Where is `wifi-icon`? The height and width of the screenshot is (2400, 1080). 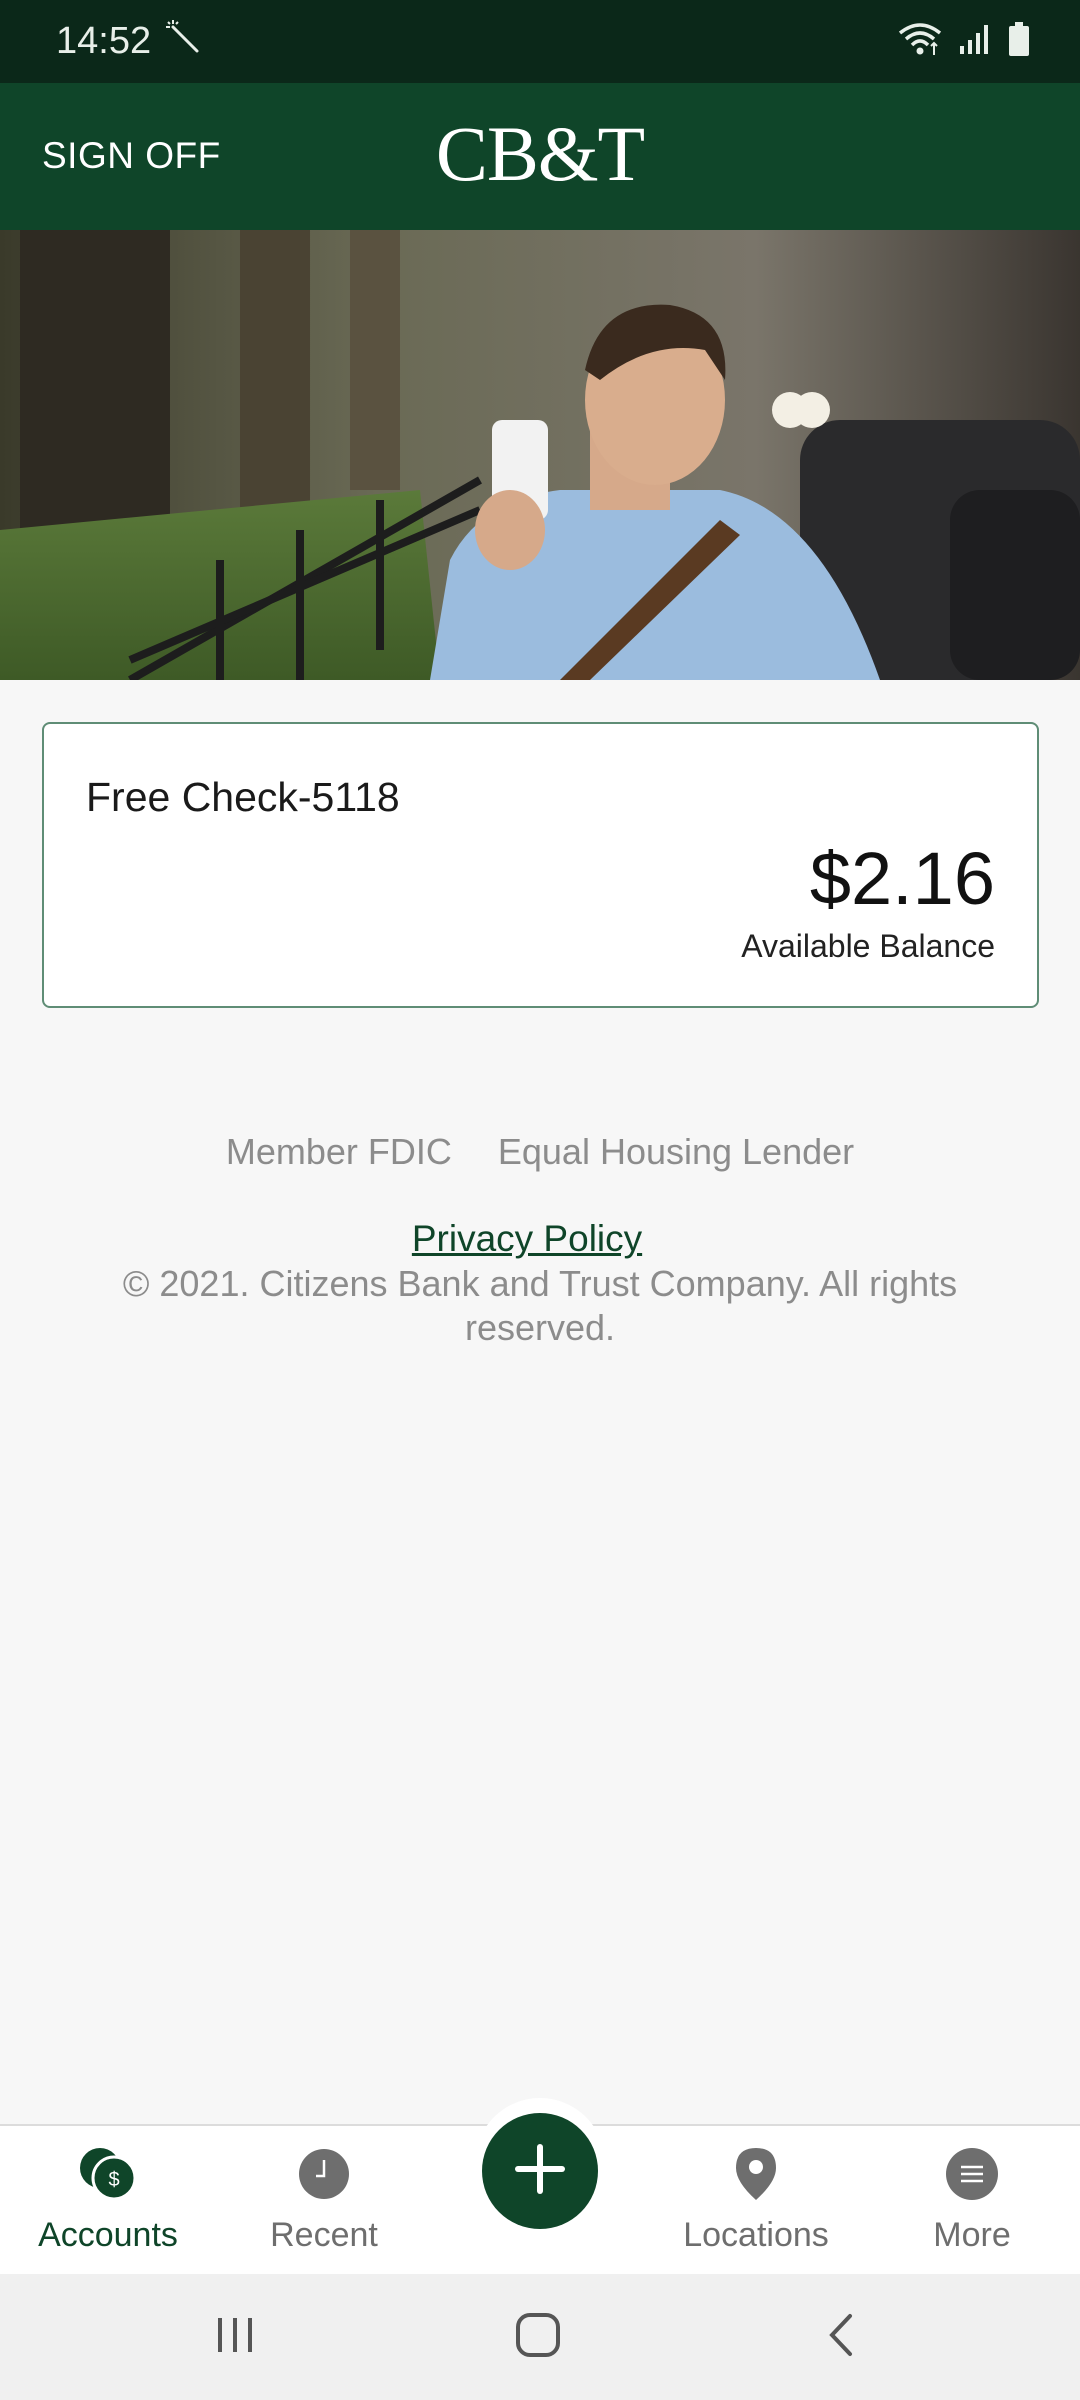
wifi-icon is located at coordinates (920, 41).